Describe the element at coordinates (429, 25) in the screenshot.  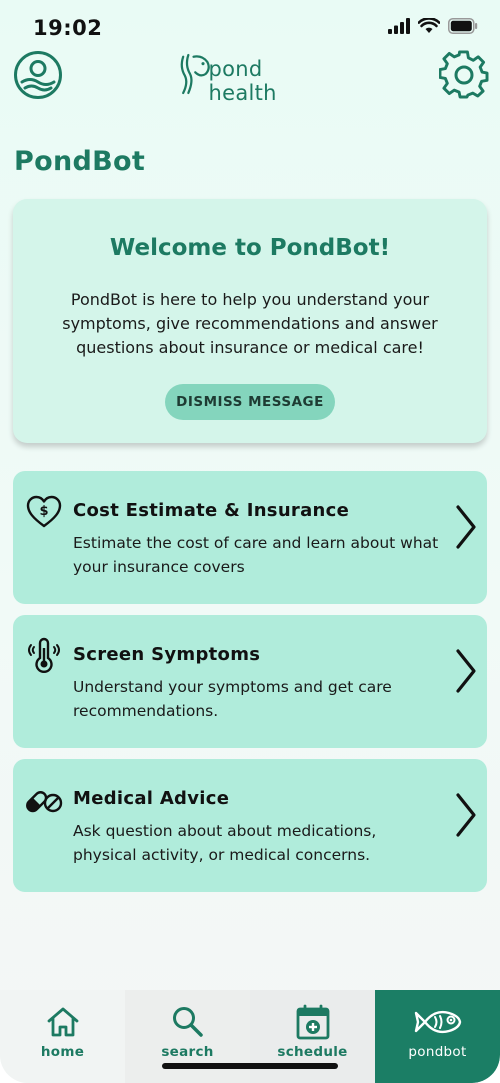
I see `wifi-icon` at that location.